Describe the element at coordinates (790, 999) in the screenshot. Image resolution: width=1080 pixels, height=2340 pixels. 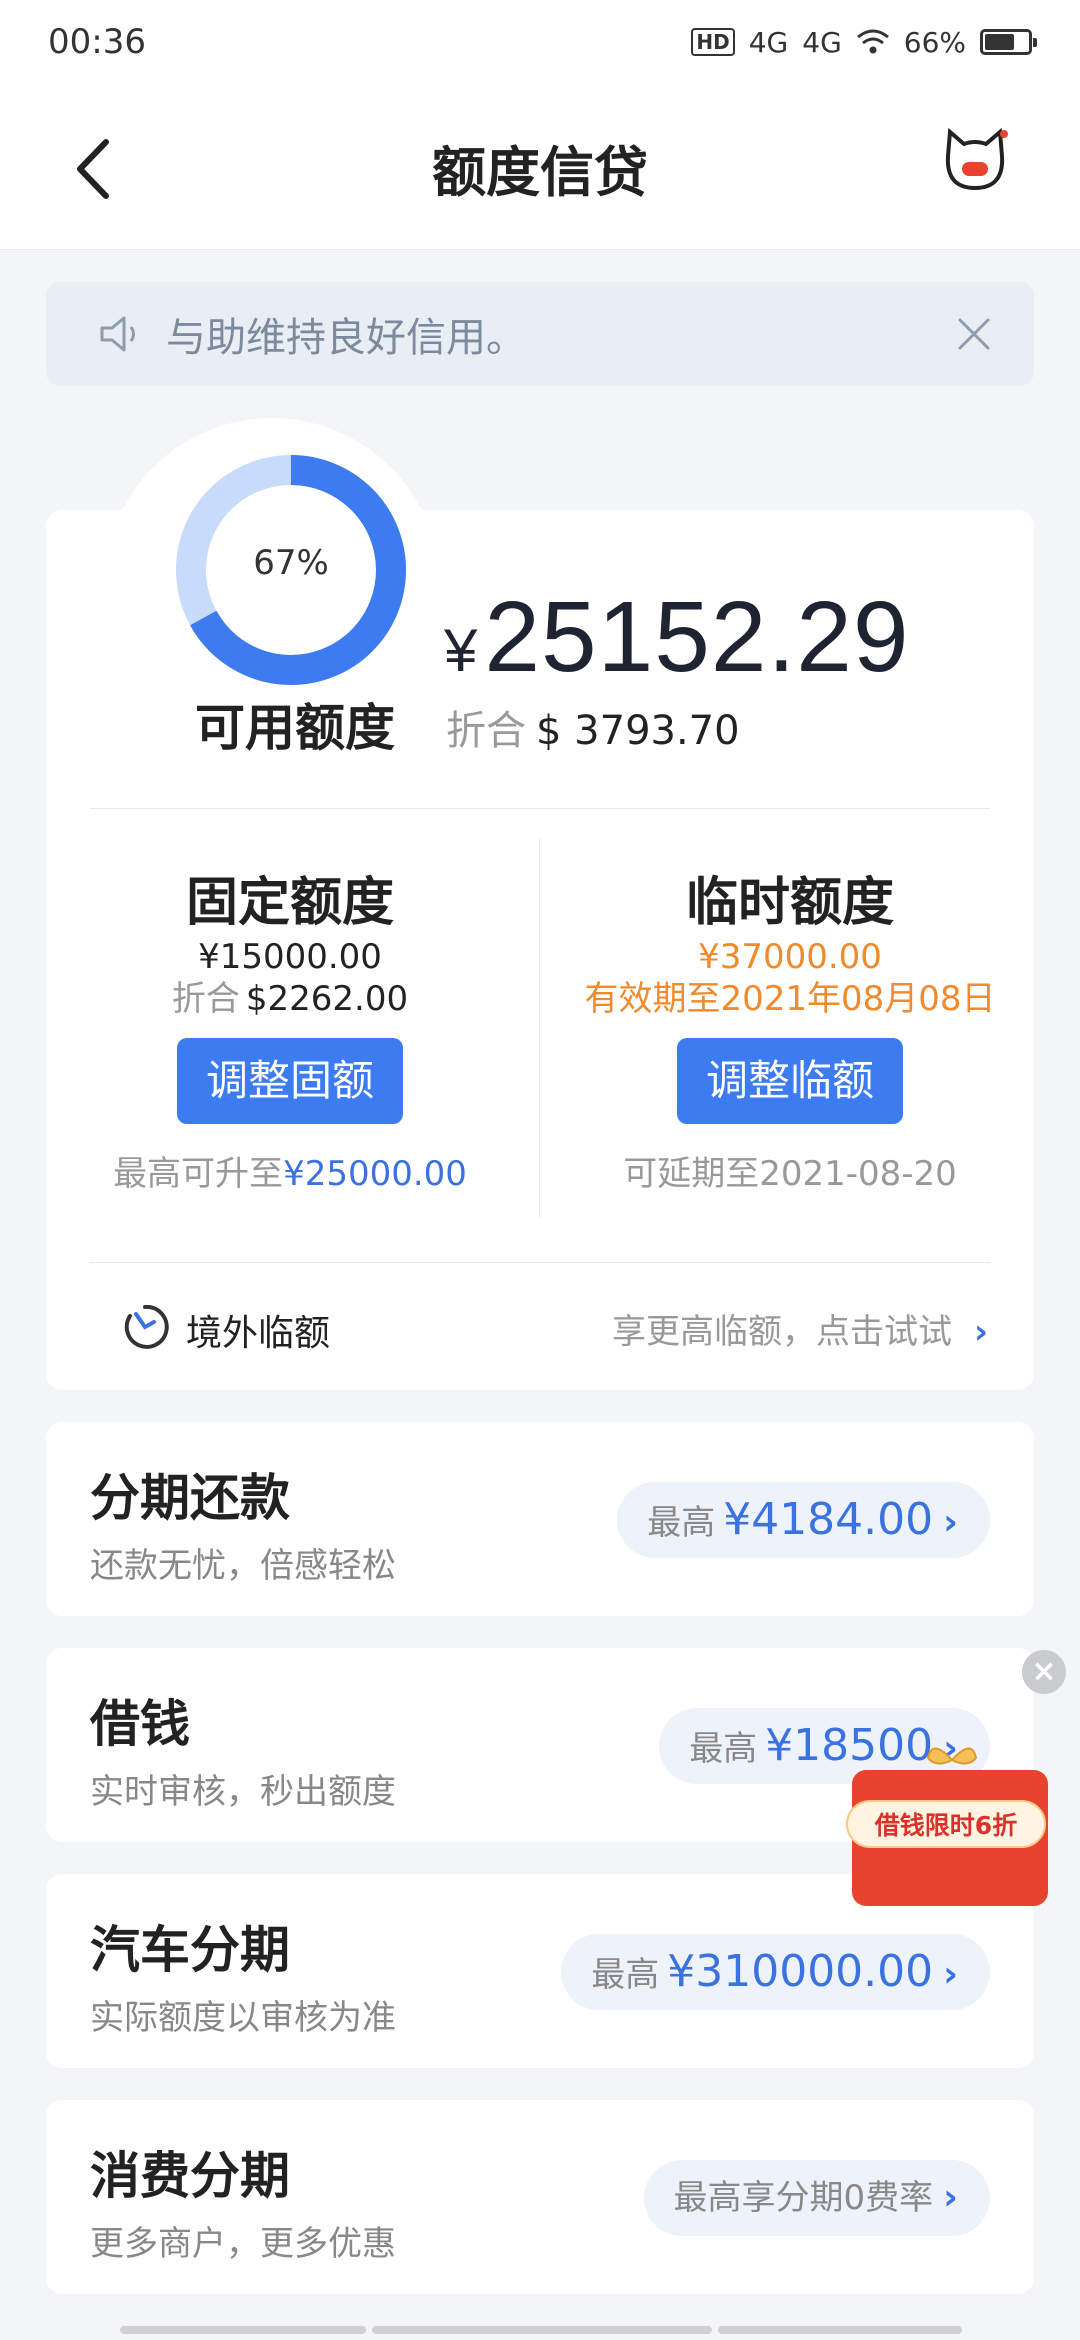
I see `temp-credit-validity: 有效期至2021年08月08日` at that location.